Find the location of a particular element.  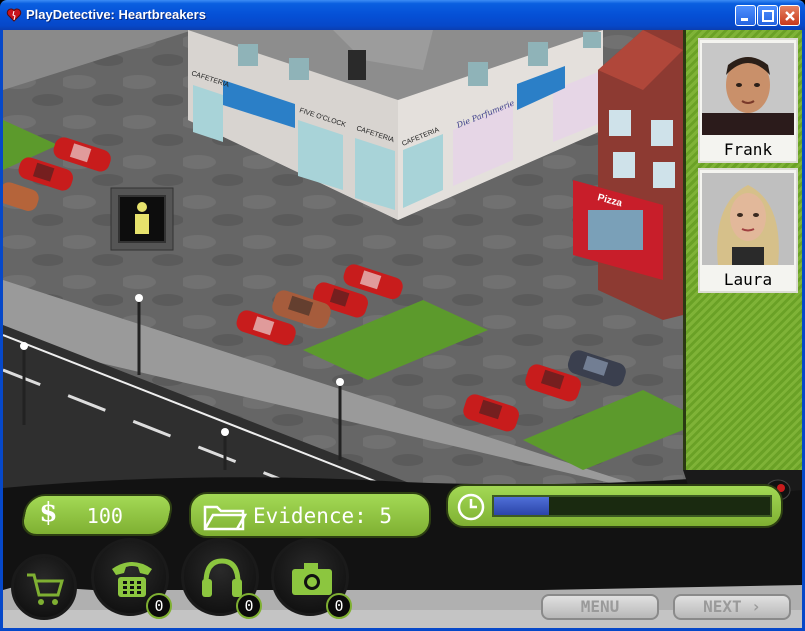

money-value: 100 is located at coordinates (104, 516).